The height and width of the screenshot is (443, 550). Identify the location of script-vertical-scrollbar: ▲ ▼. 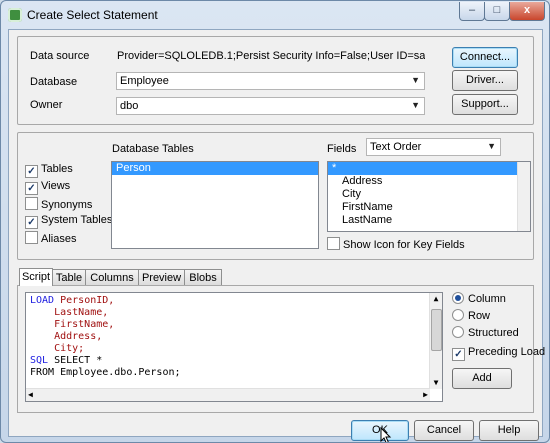
(435, 341).